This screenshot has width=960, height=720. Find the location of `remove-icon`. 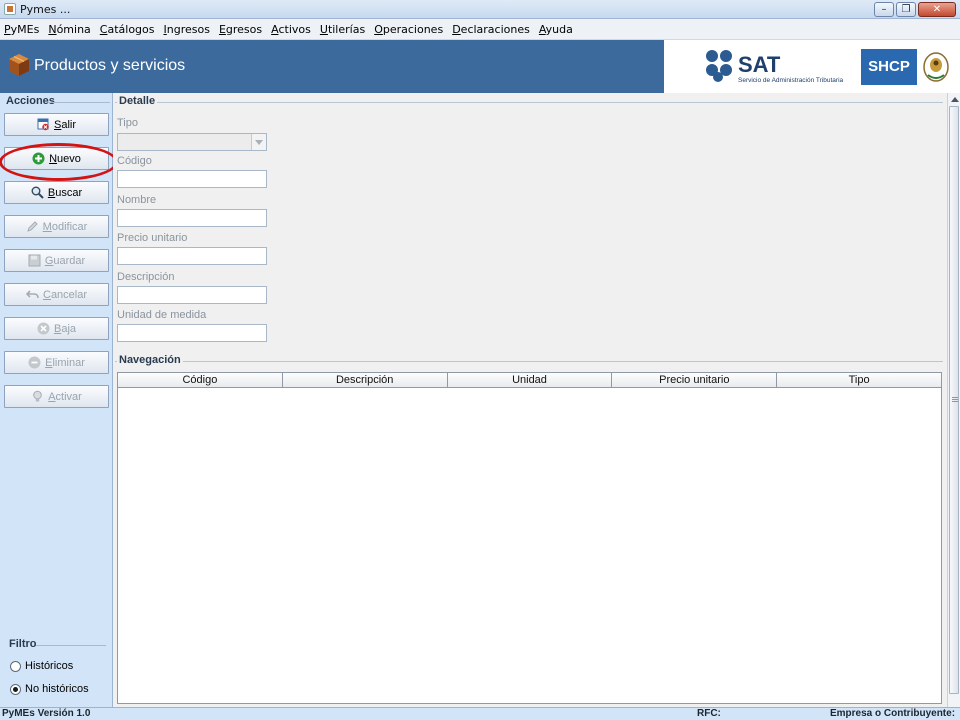

remove-icon is located at coordinates (43, 328).